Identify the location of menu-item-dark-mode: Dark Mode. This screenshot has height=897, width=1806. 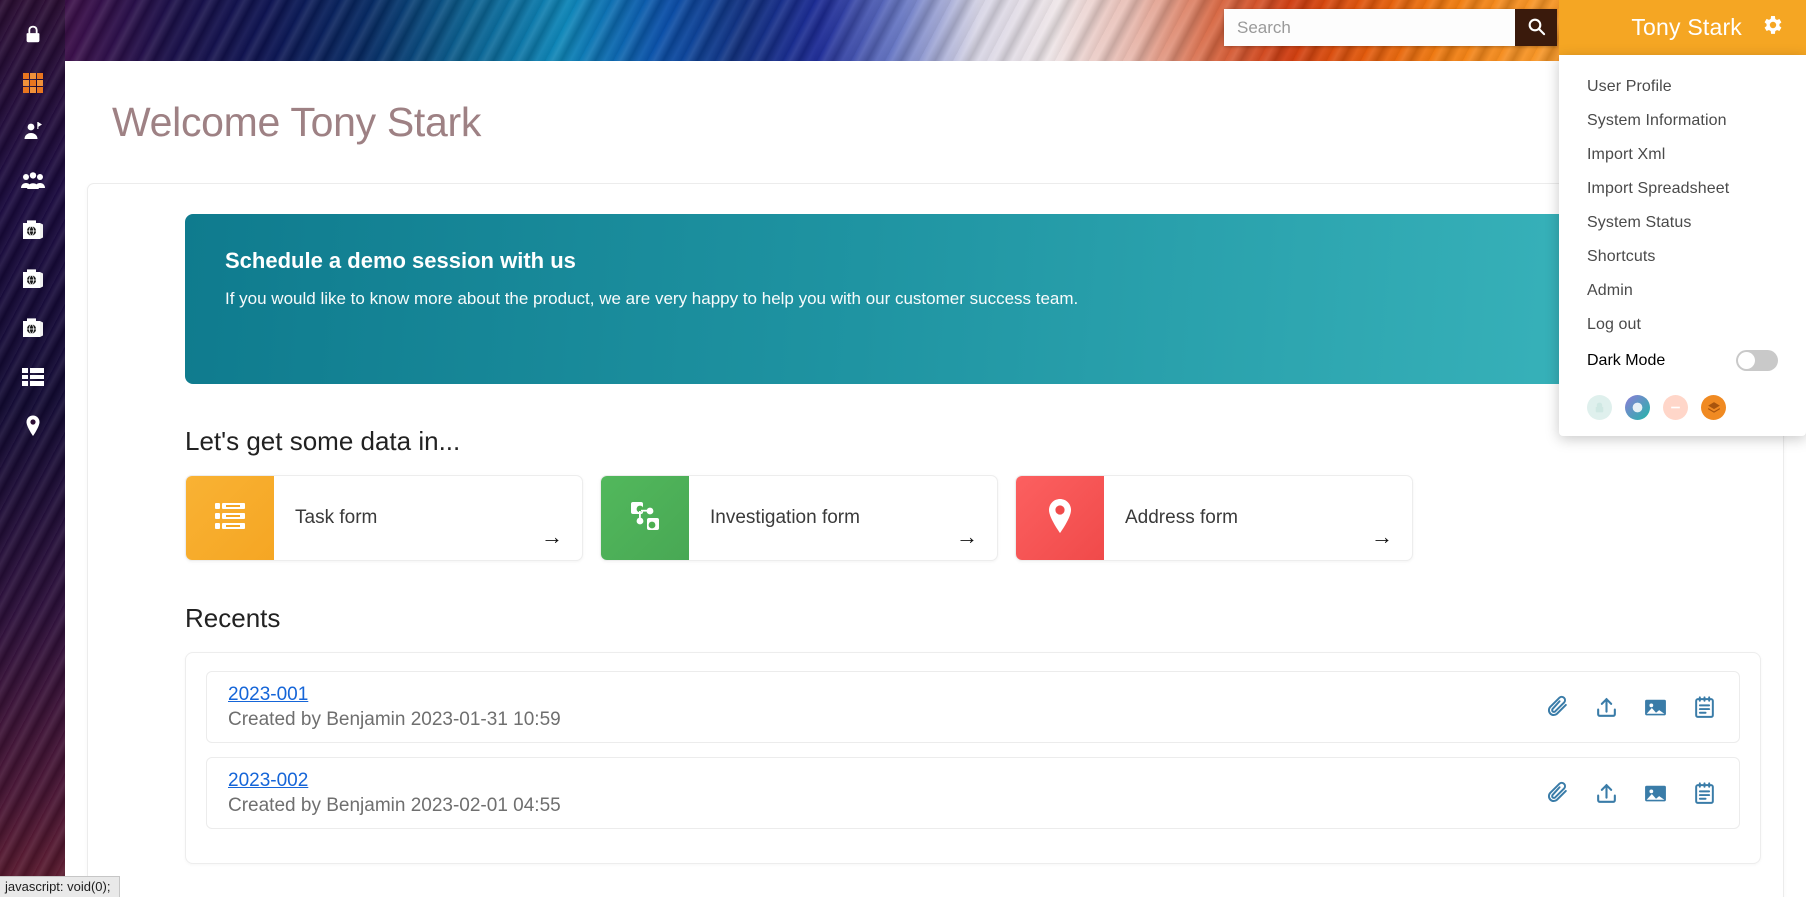
(1682, 360).